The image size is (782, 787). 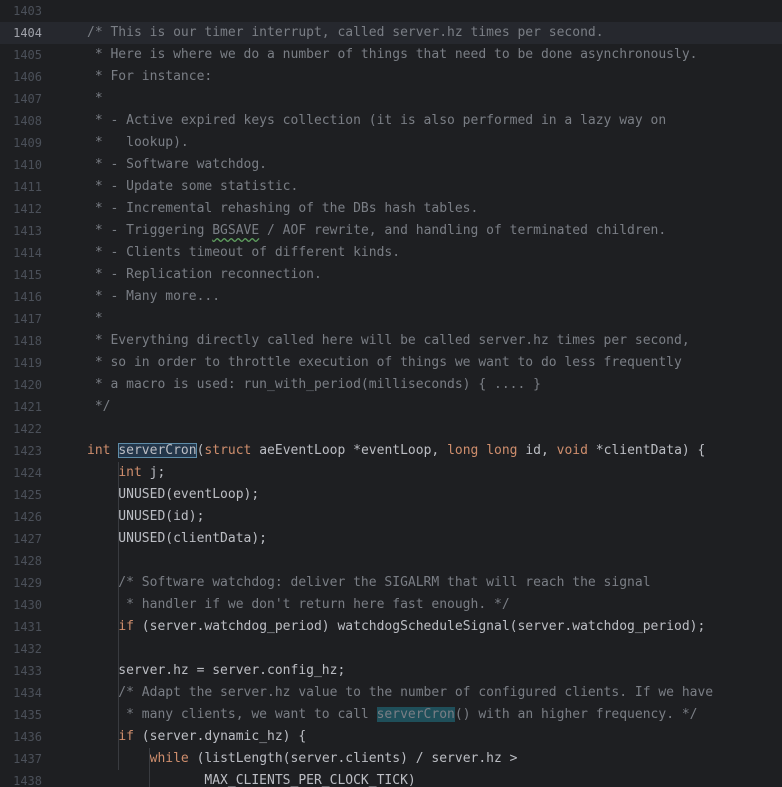 I want to click on code-text: int j;, so click(x=126, y=473).